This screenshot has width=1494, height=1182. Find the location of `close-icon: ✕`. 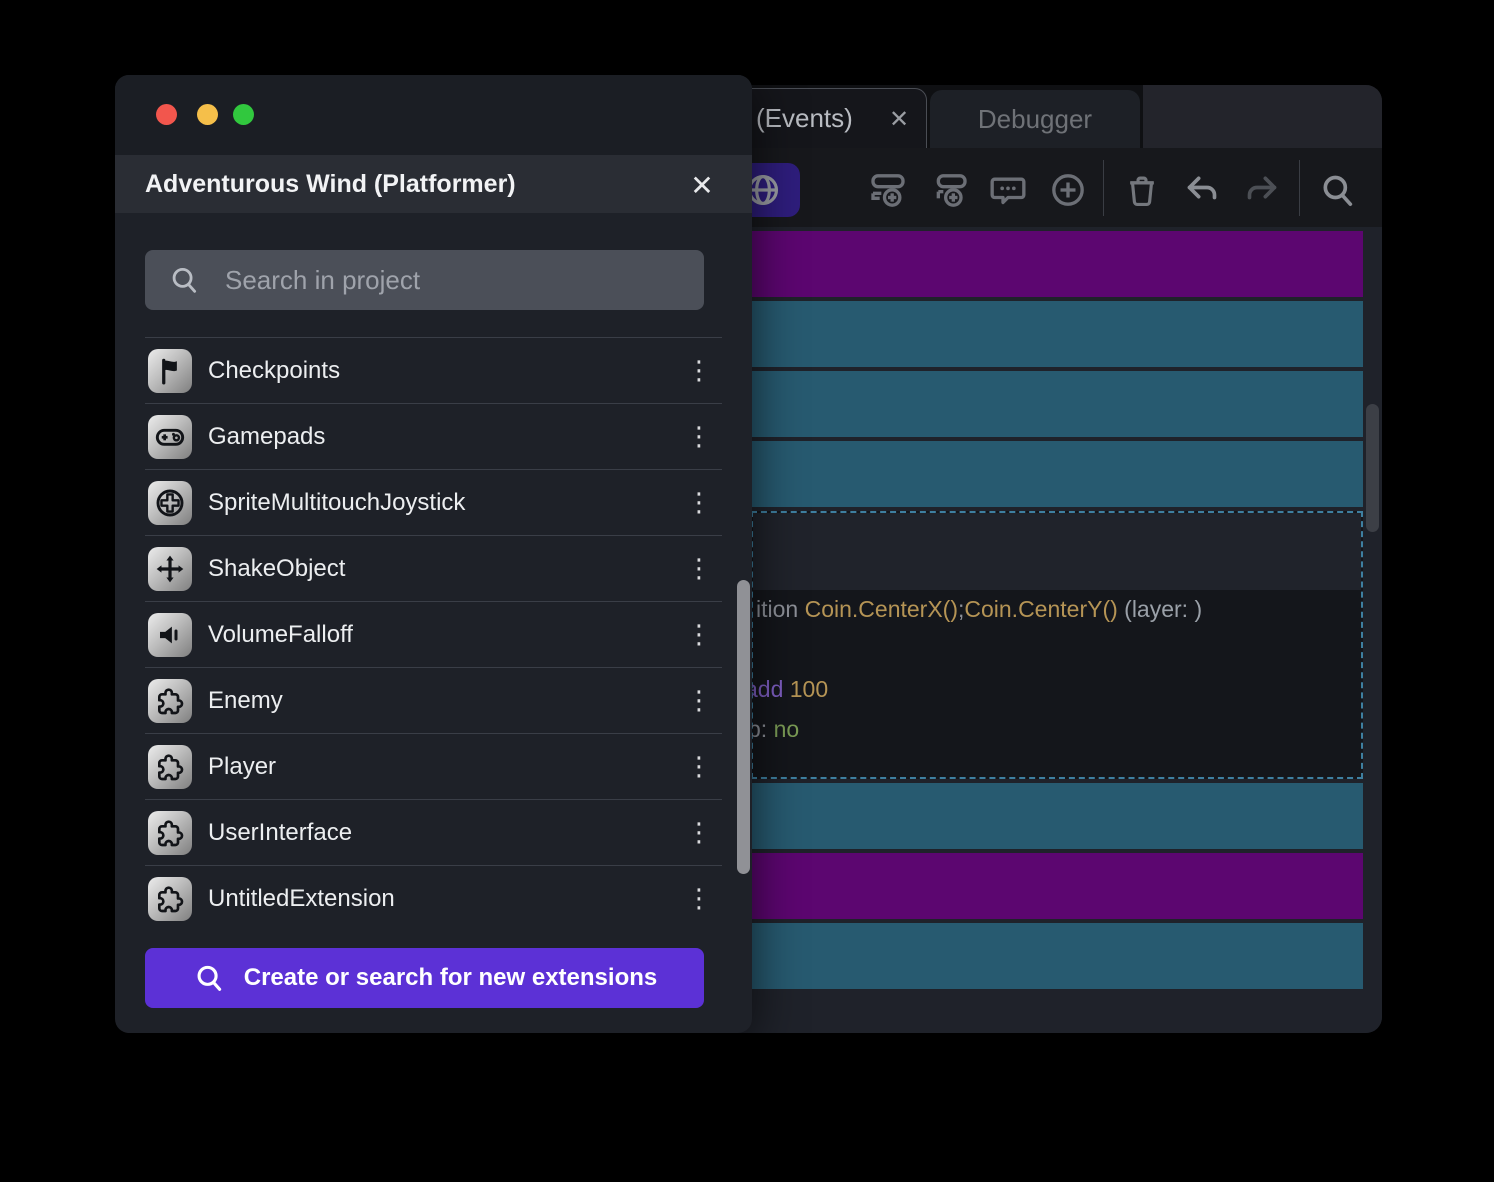

close-icon: ✕ is located at coordinates (702, 185).